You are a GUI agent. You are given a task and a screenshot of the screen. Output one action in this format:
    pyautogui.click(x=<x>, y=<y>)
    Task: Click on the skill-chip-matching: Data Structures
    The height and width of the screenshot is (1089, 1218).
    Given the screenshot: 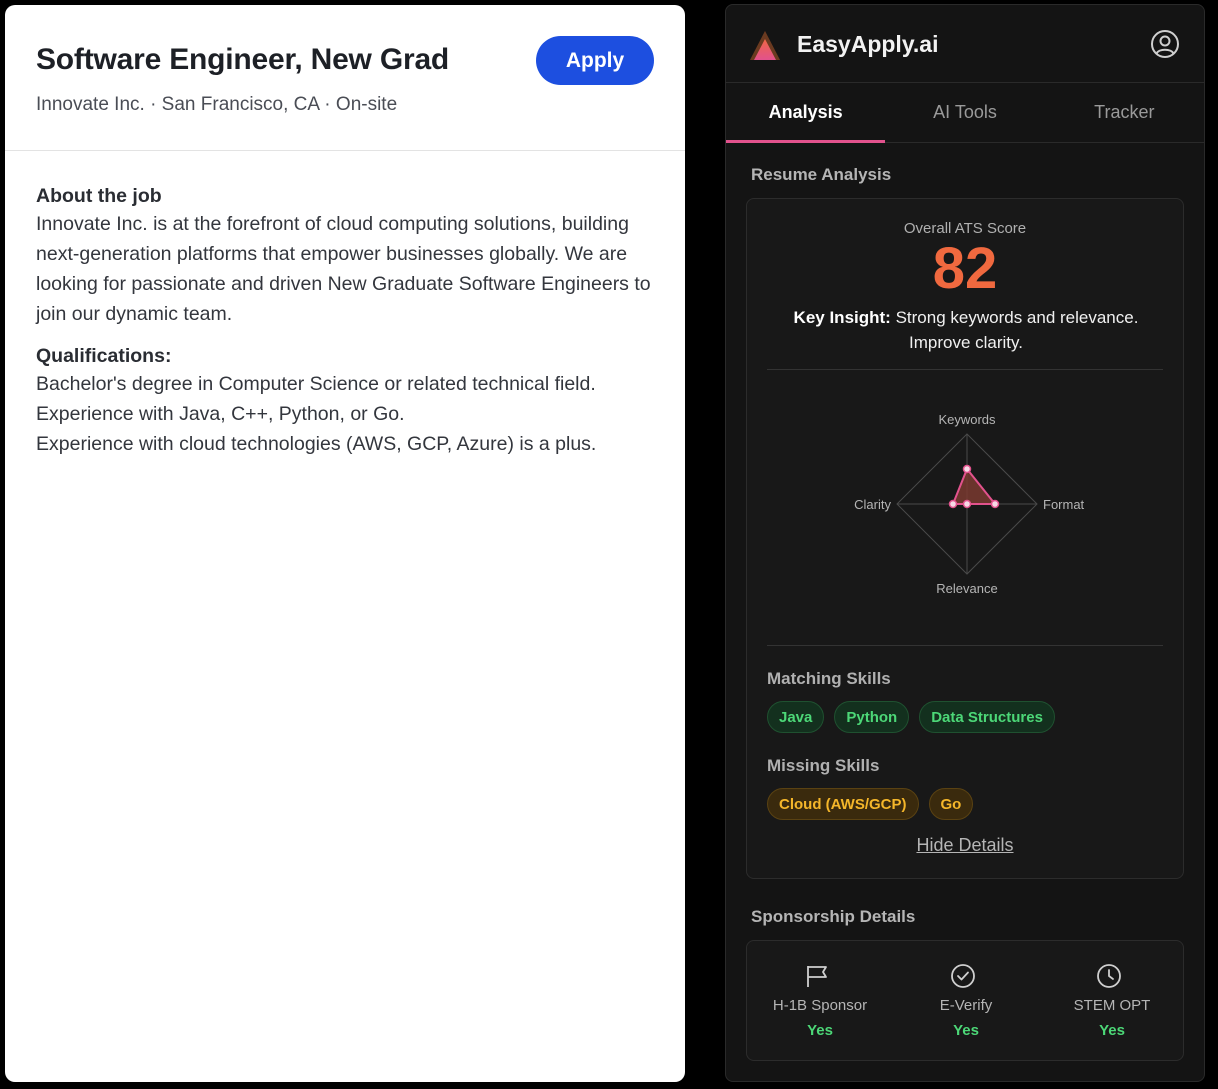 What is the action you would take?
    pyautogui.click(x=987, y=717)
    